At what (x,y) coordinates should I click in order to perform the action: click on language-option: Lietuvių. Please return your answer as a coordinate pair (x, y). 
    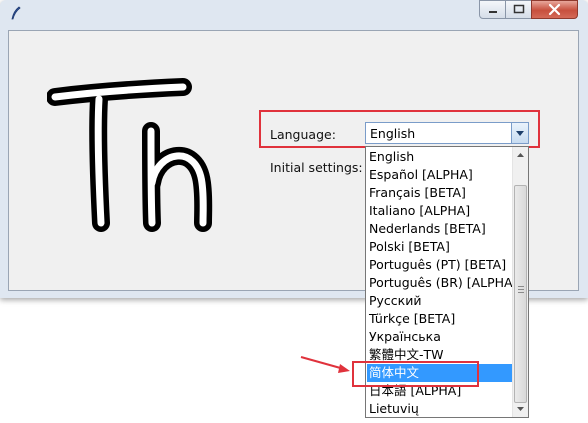
    Looking at the image, I should click on (440, 408).